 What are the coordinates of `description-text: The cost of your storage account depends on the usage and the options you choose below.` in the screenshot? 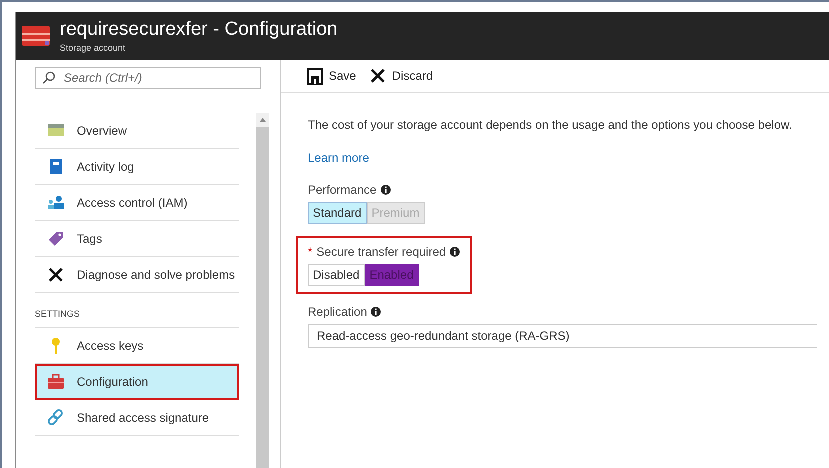 It's located at (551, 125).